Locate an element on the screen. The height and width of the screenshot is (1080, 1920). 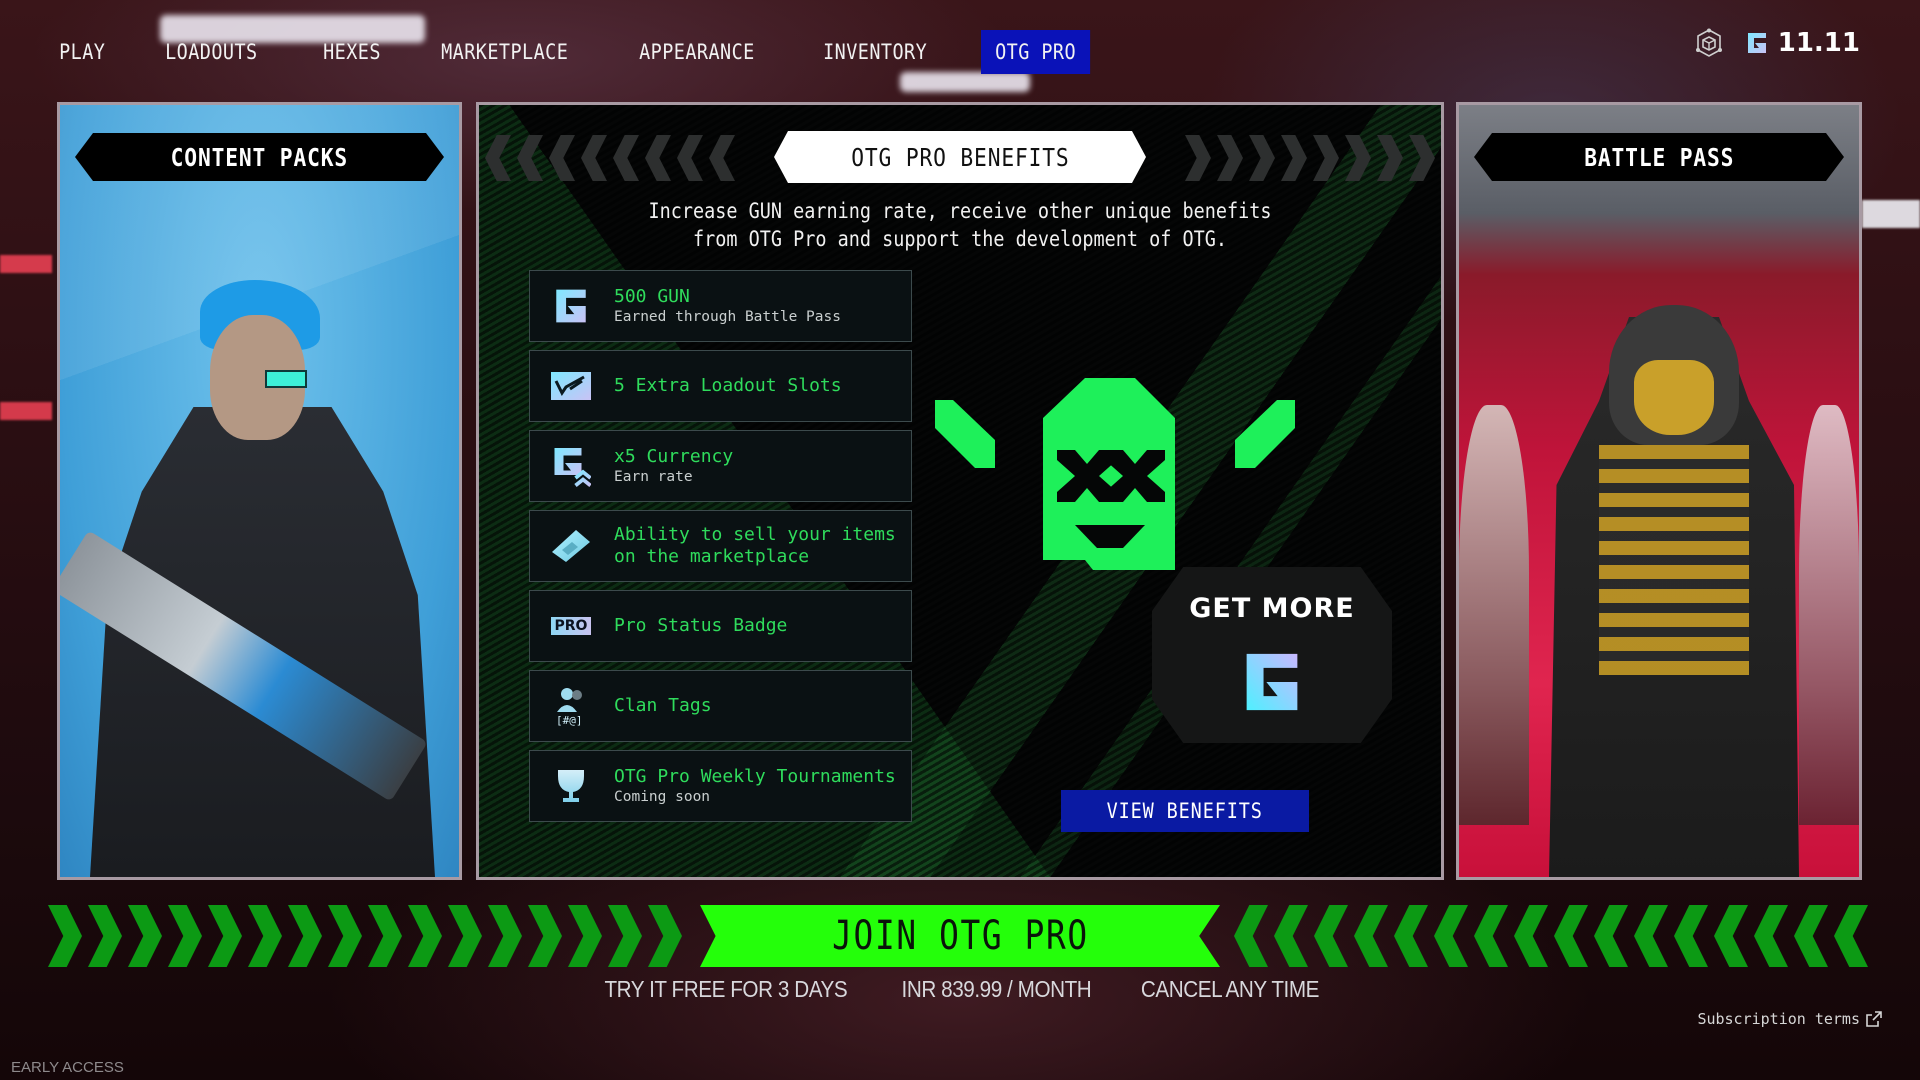
join-otg-pro-button: JOIN OTG PRO is located at coordinates (960, 936).